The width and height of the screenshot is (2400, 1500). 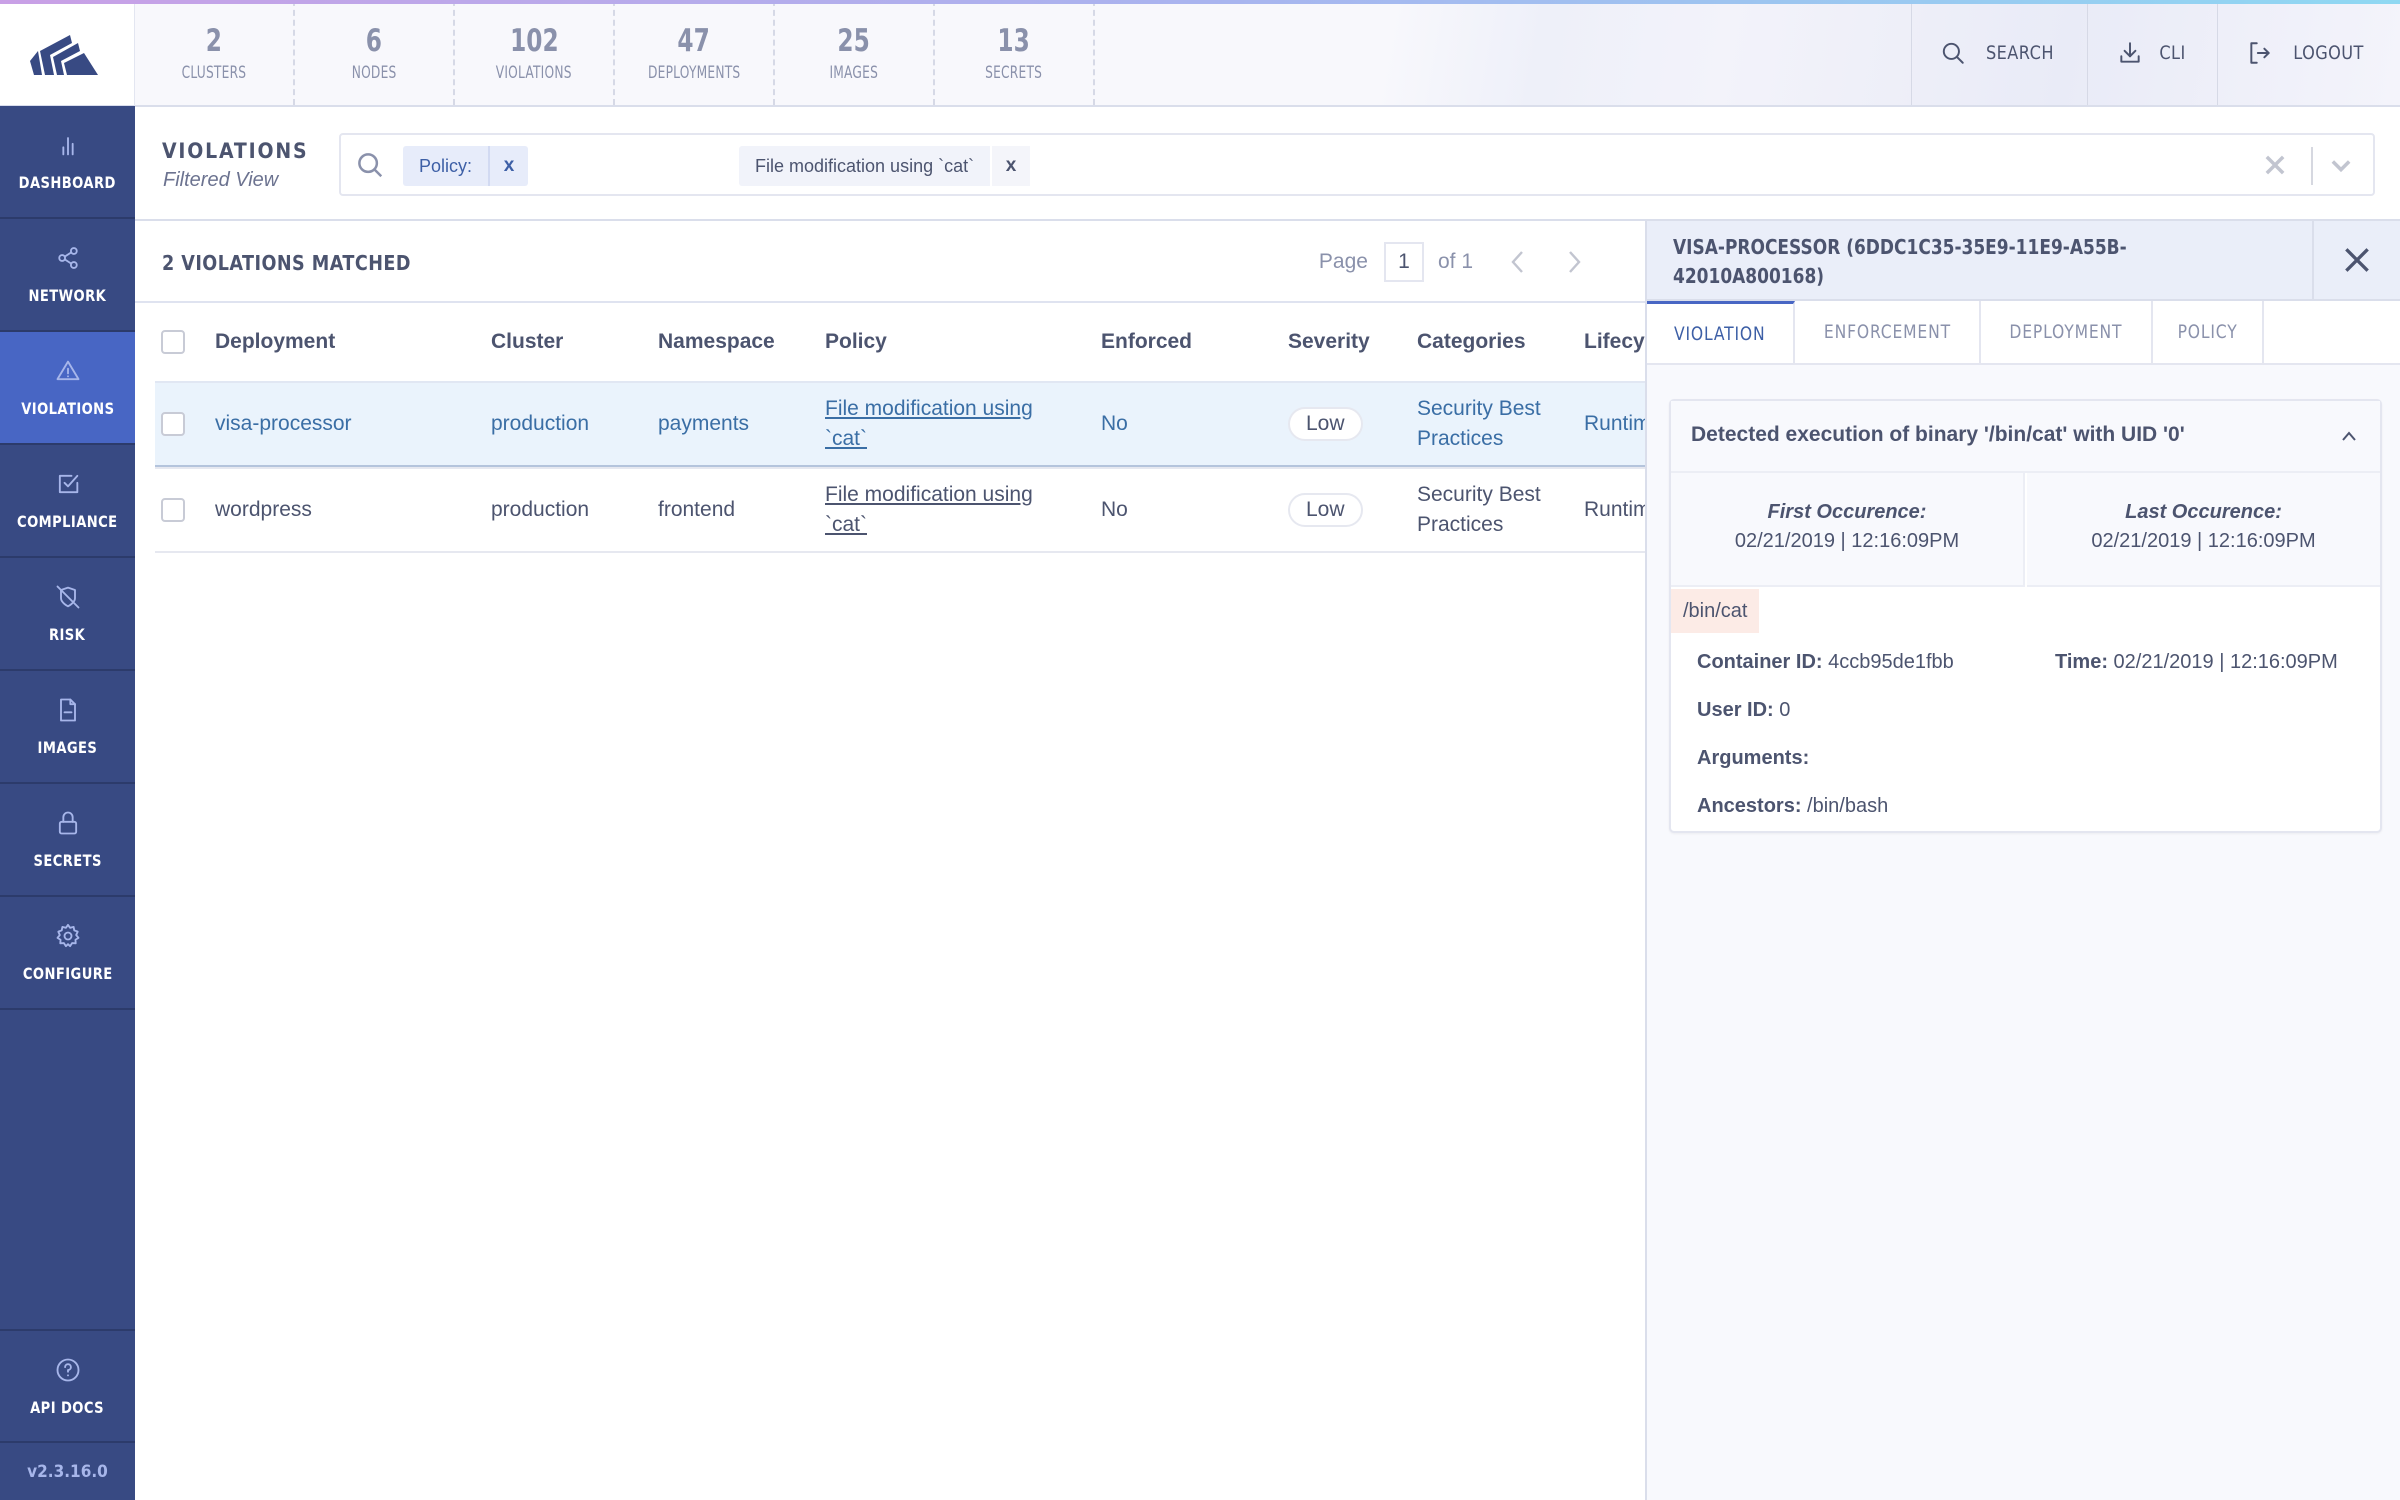 I want to click on alert-triangle-icon, so click(x=67, y=370).